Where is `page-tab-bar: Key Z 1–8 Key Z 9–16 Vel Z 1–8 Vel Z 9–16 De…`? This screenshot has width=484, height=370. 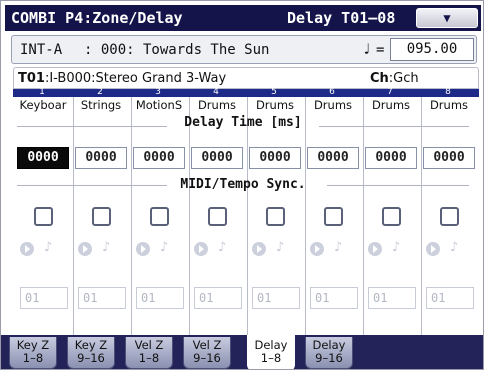 page-tab-bar: Key Z 1–8 Key Z 9–16 Vel Z 1–8 Vel Z 9–16 De… is located at coordinates (242, 352).